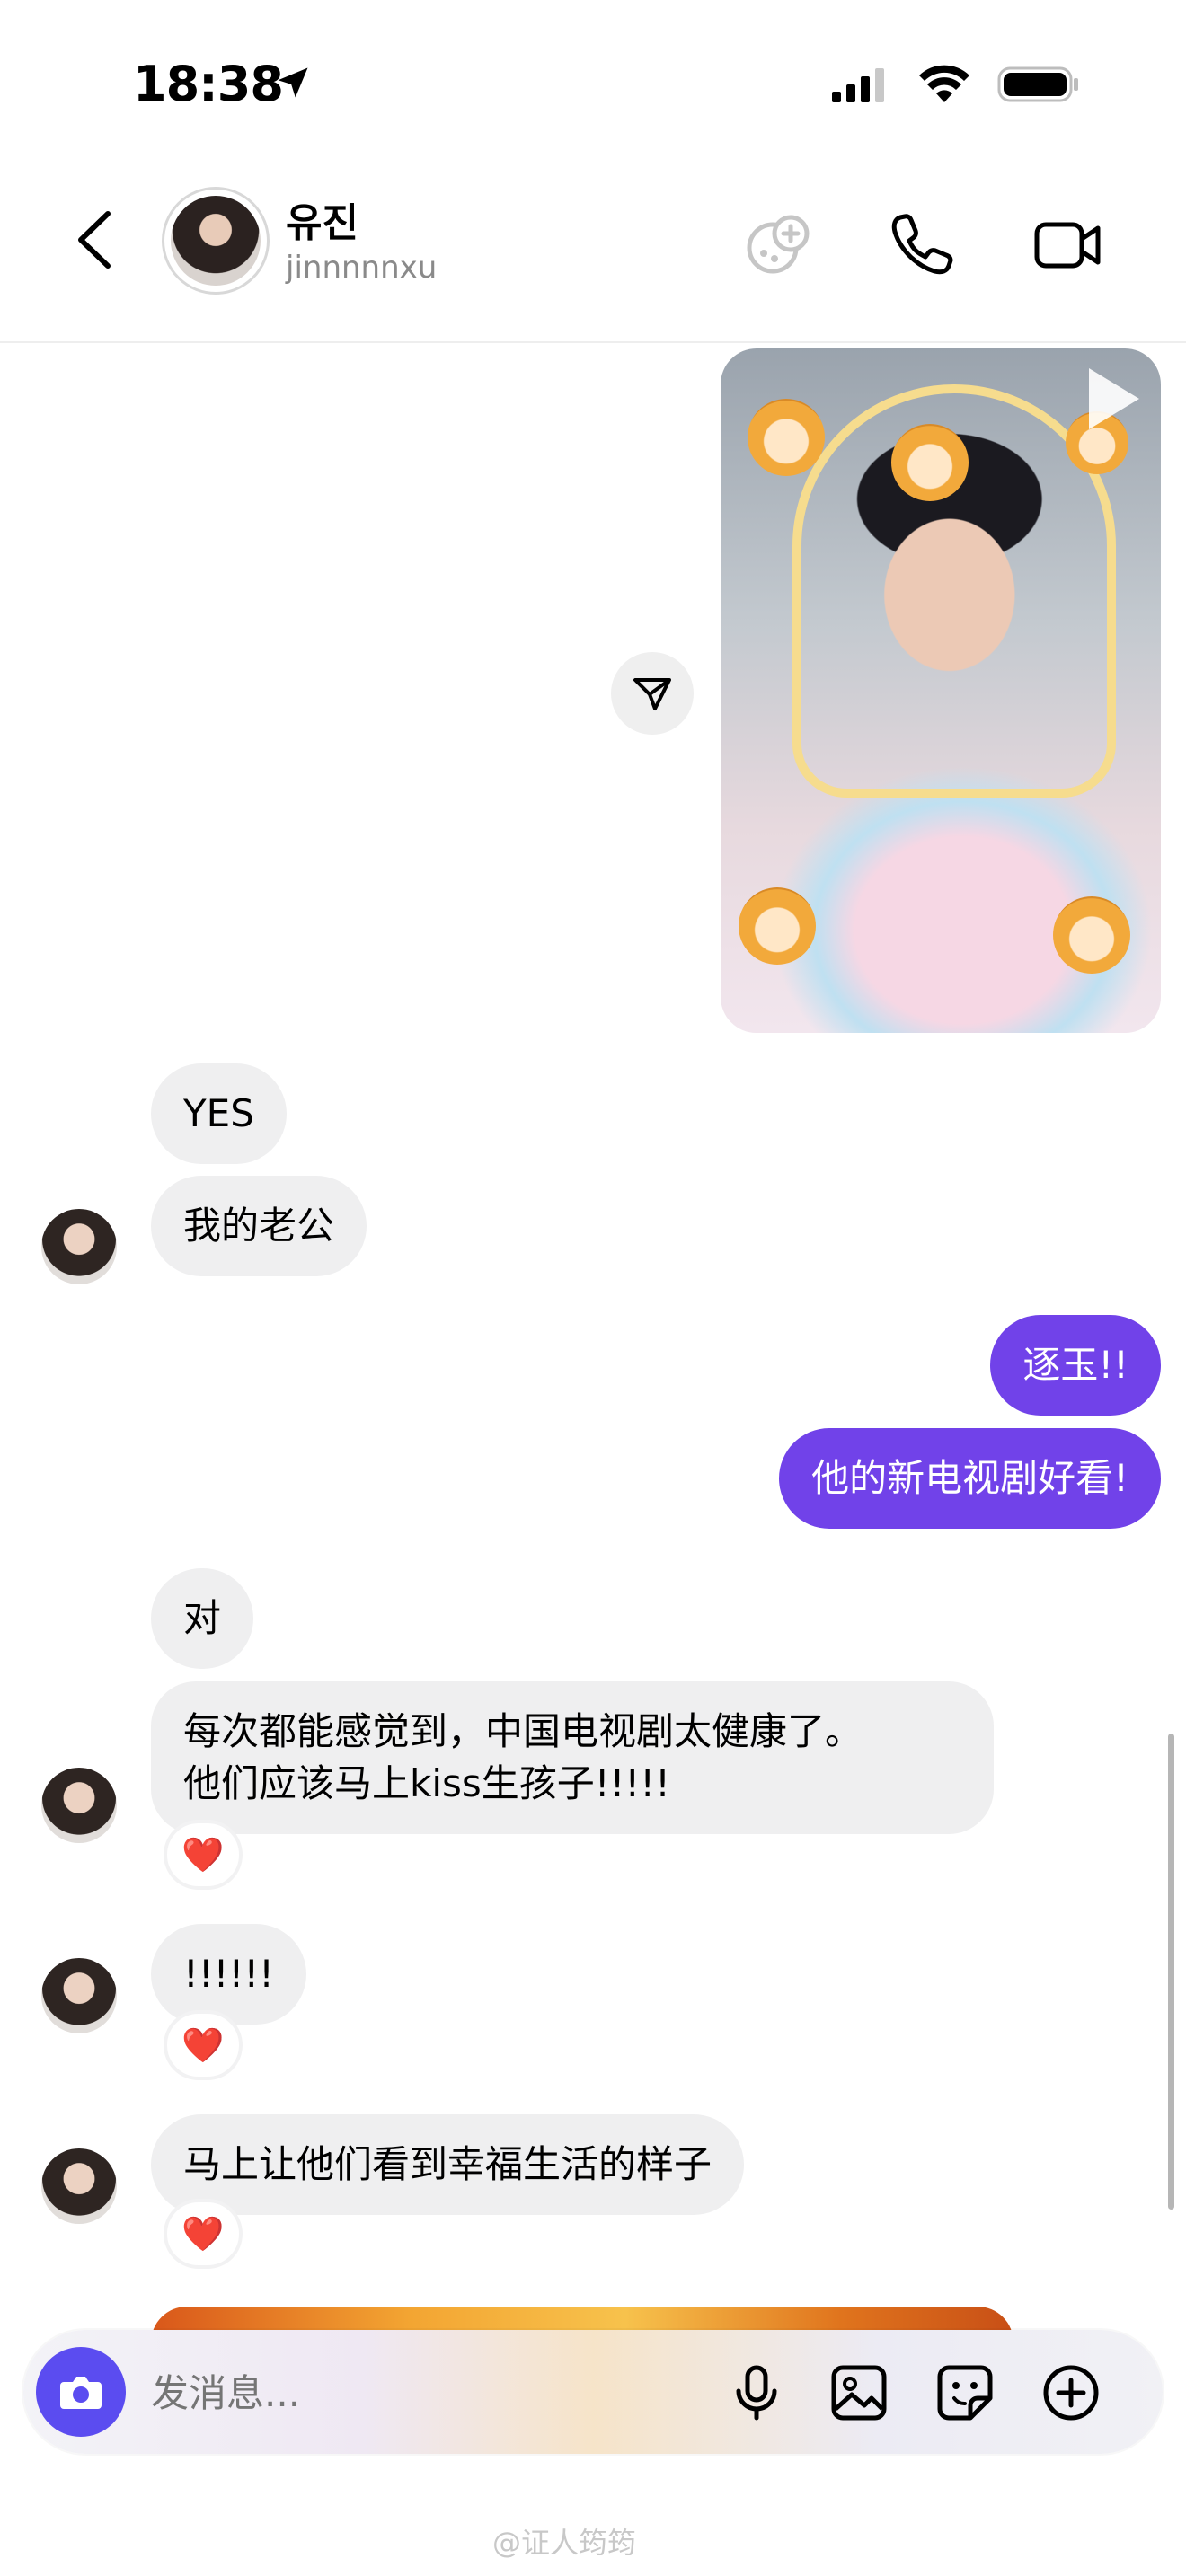 Image resolution: width=1186 pixels, height=2576 pixels. What do you see at coordinates (965, 2392) in the screenshot?
I see `sticker-icon` at bounding box center [965, 2392].